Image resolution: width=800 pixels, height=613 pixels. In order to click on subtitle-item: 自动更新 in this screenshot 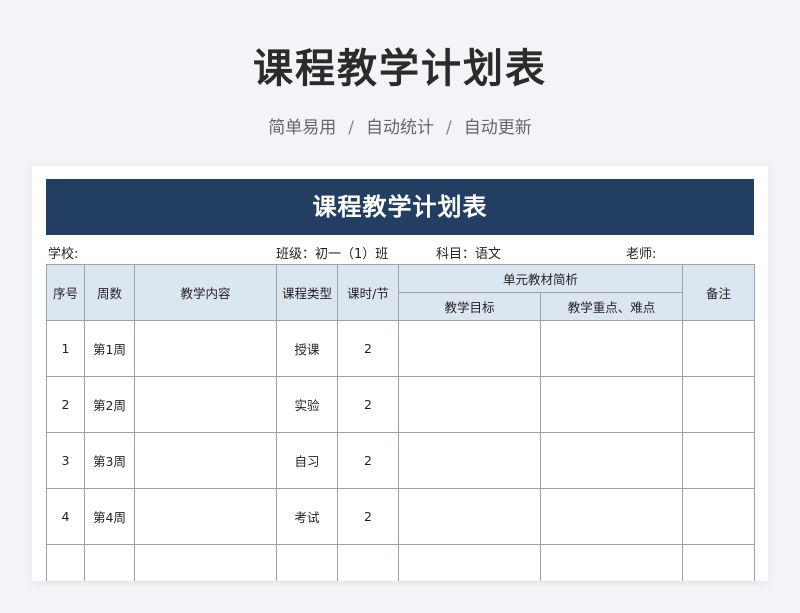, I will do `click(498, 128)`.